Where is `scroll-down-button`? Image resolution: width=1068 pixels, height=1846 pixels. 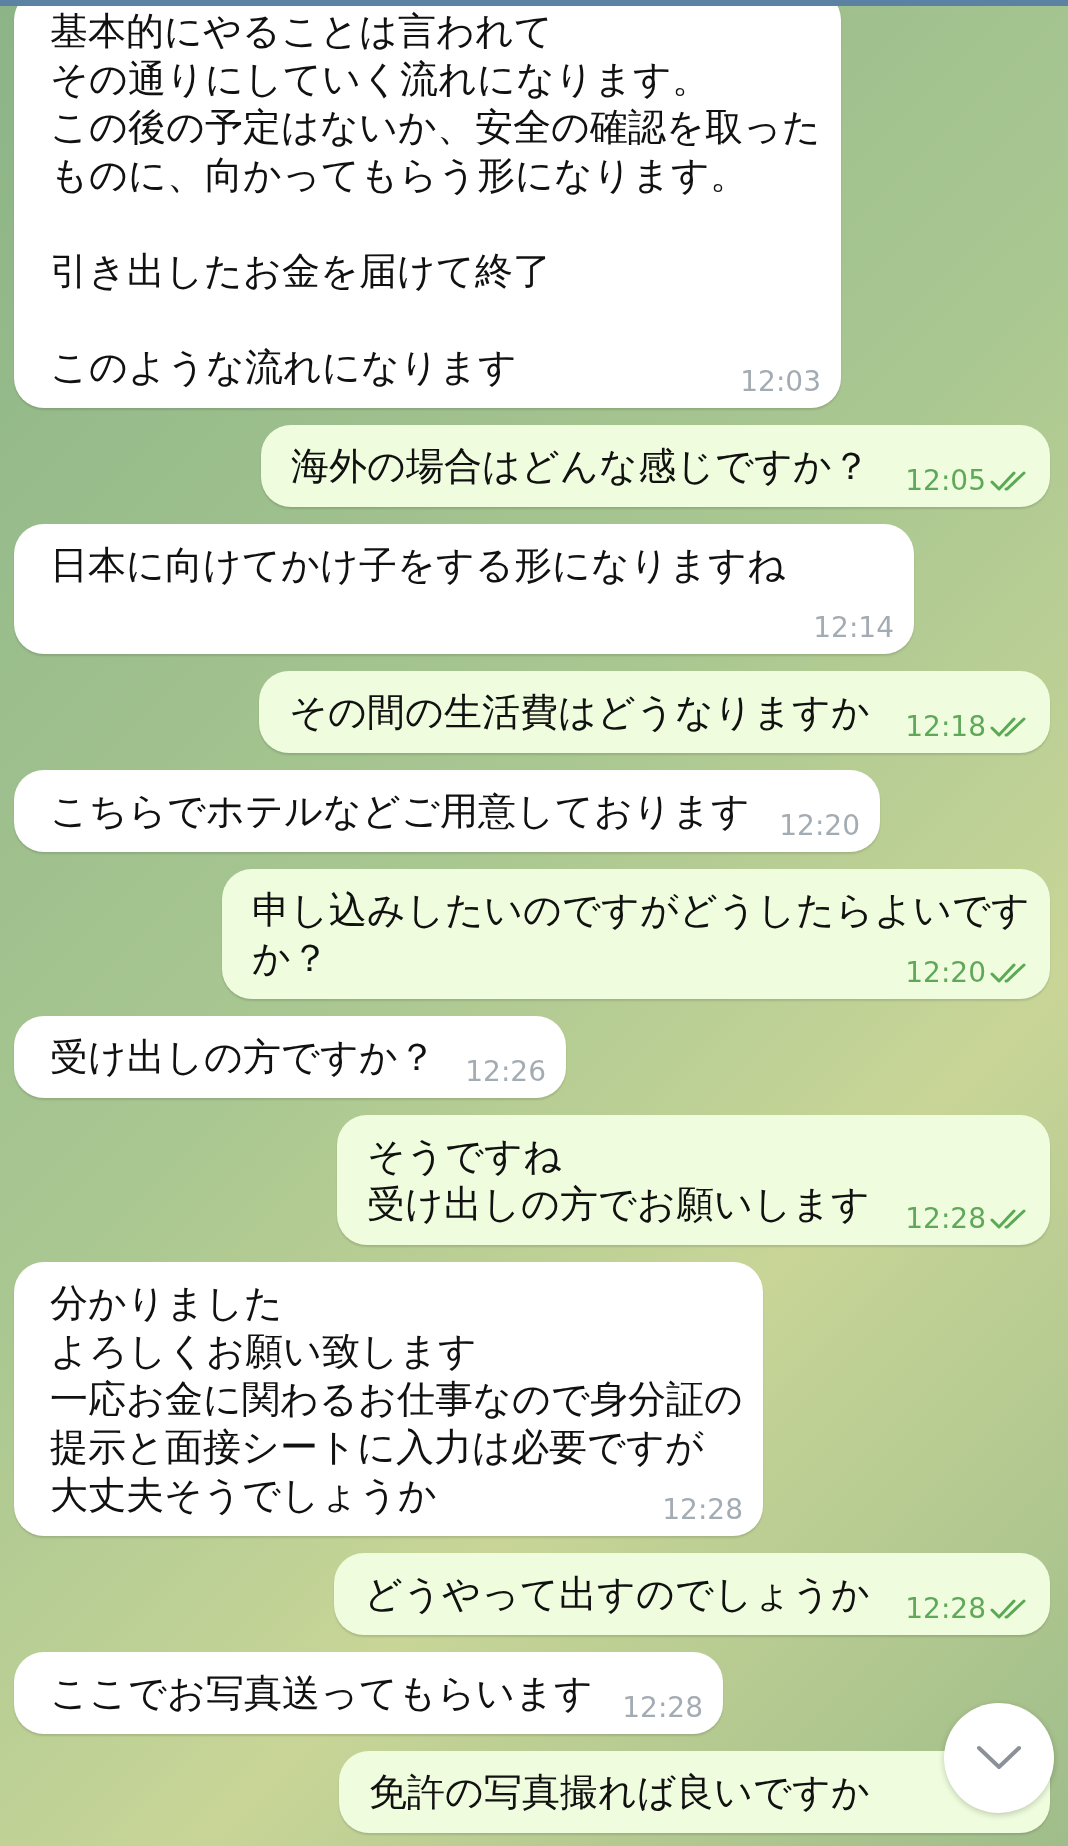 scroll-down-button is located at coordinates (999, 1758).